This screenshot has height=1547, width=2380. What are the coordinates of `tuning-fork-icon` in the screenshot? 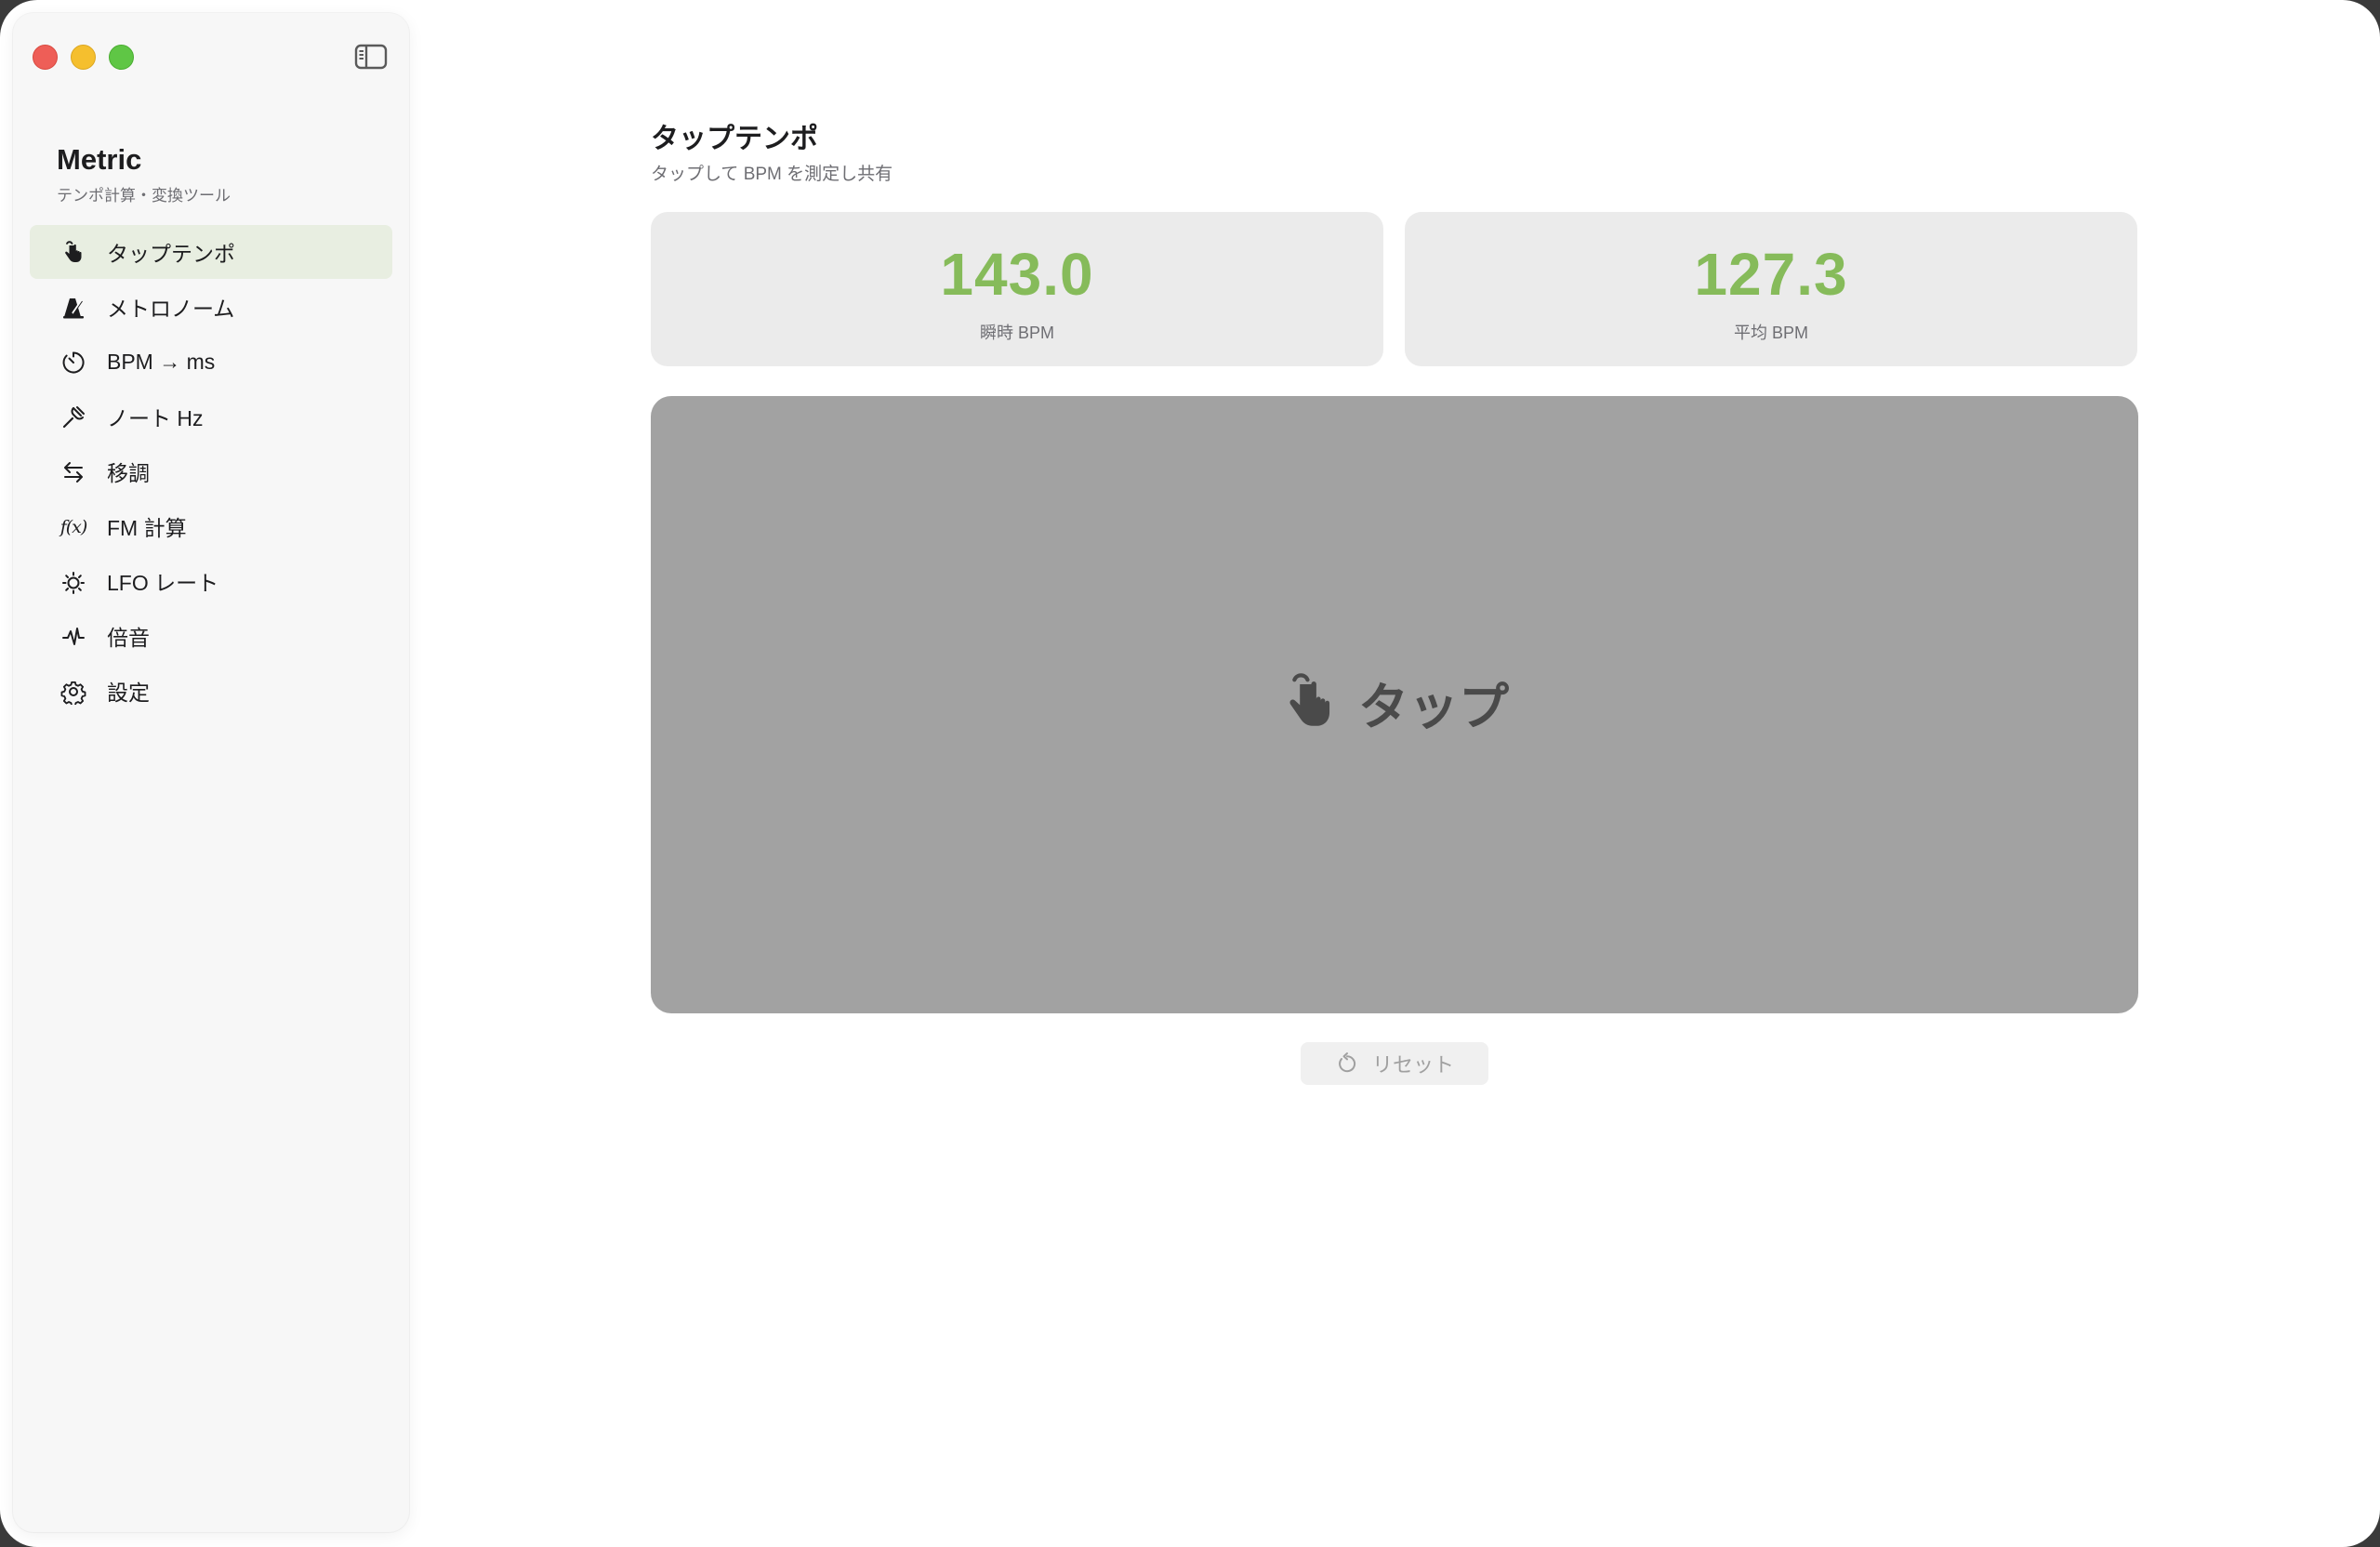 It's located at (73, 417).